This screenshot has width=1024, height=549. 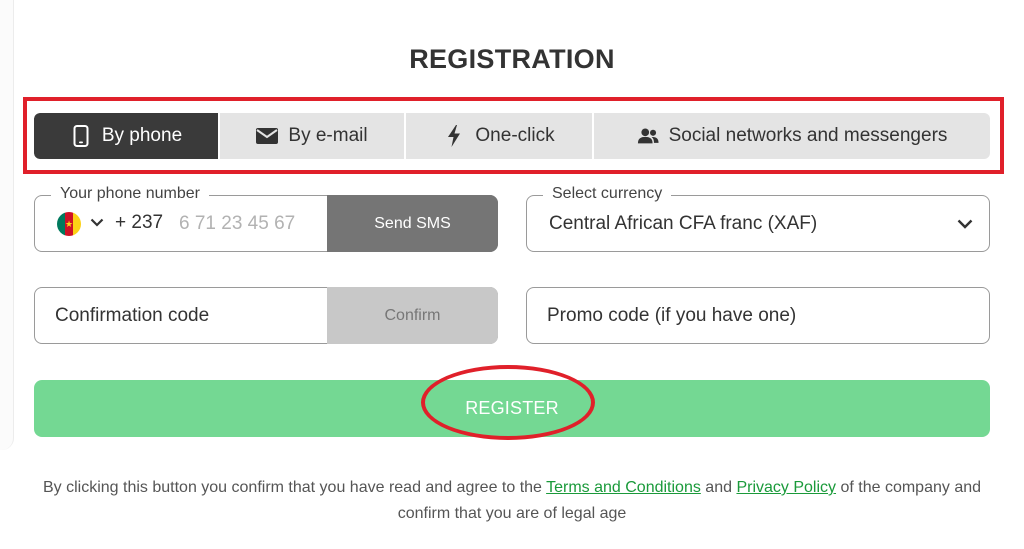 I want to click on privacy-policy-link: Privacy Policy, so click(x=786, y=487).